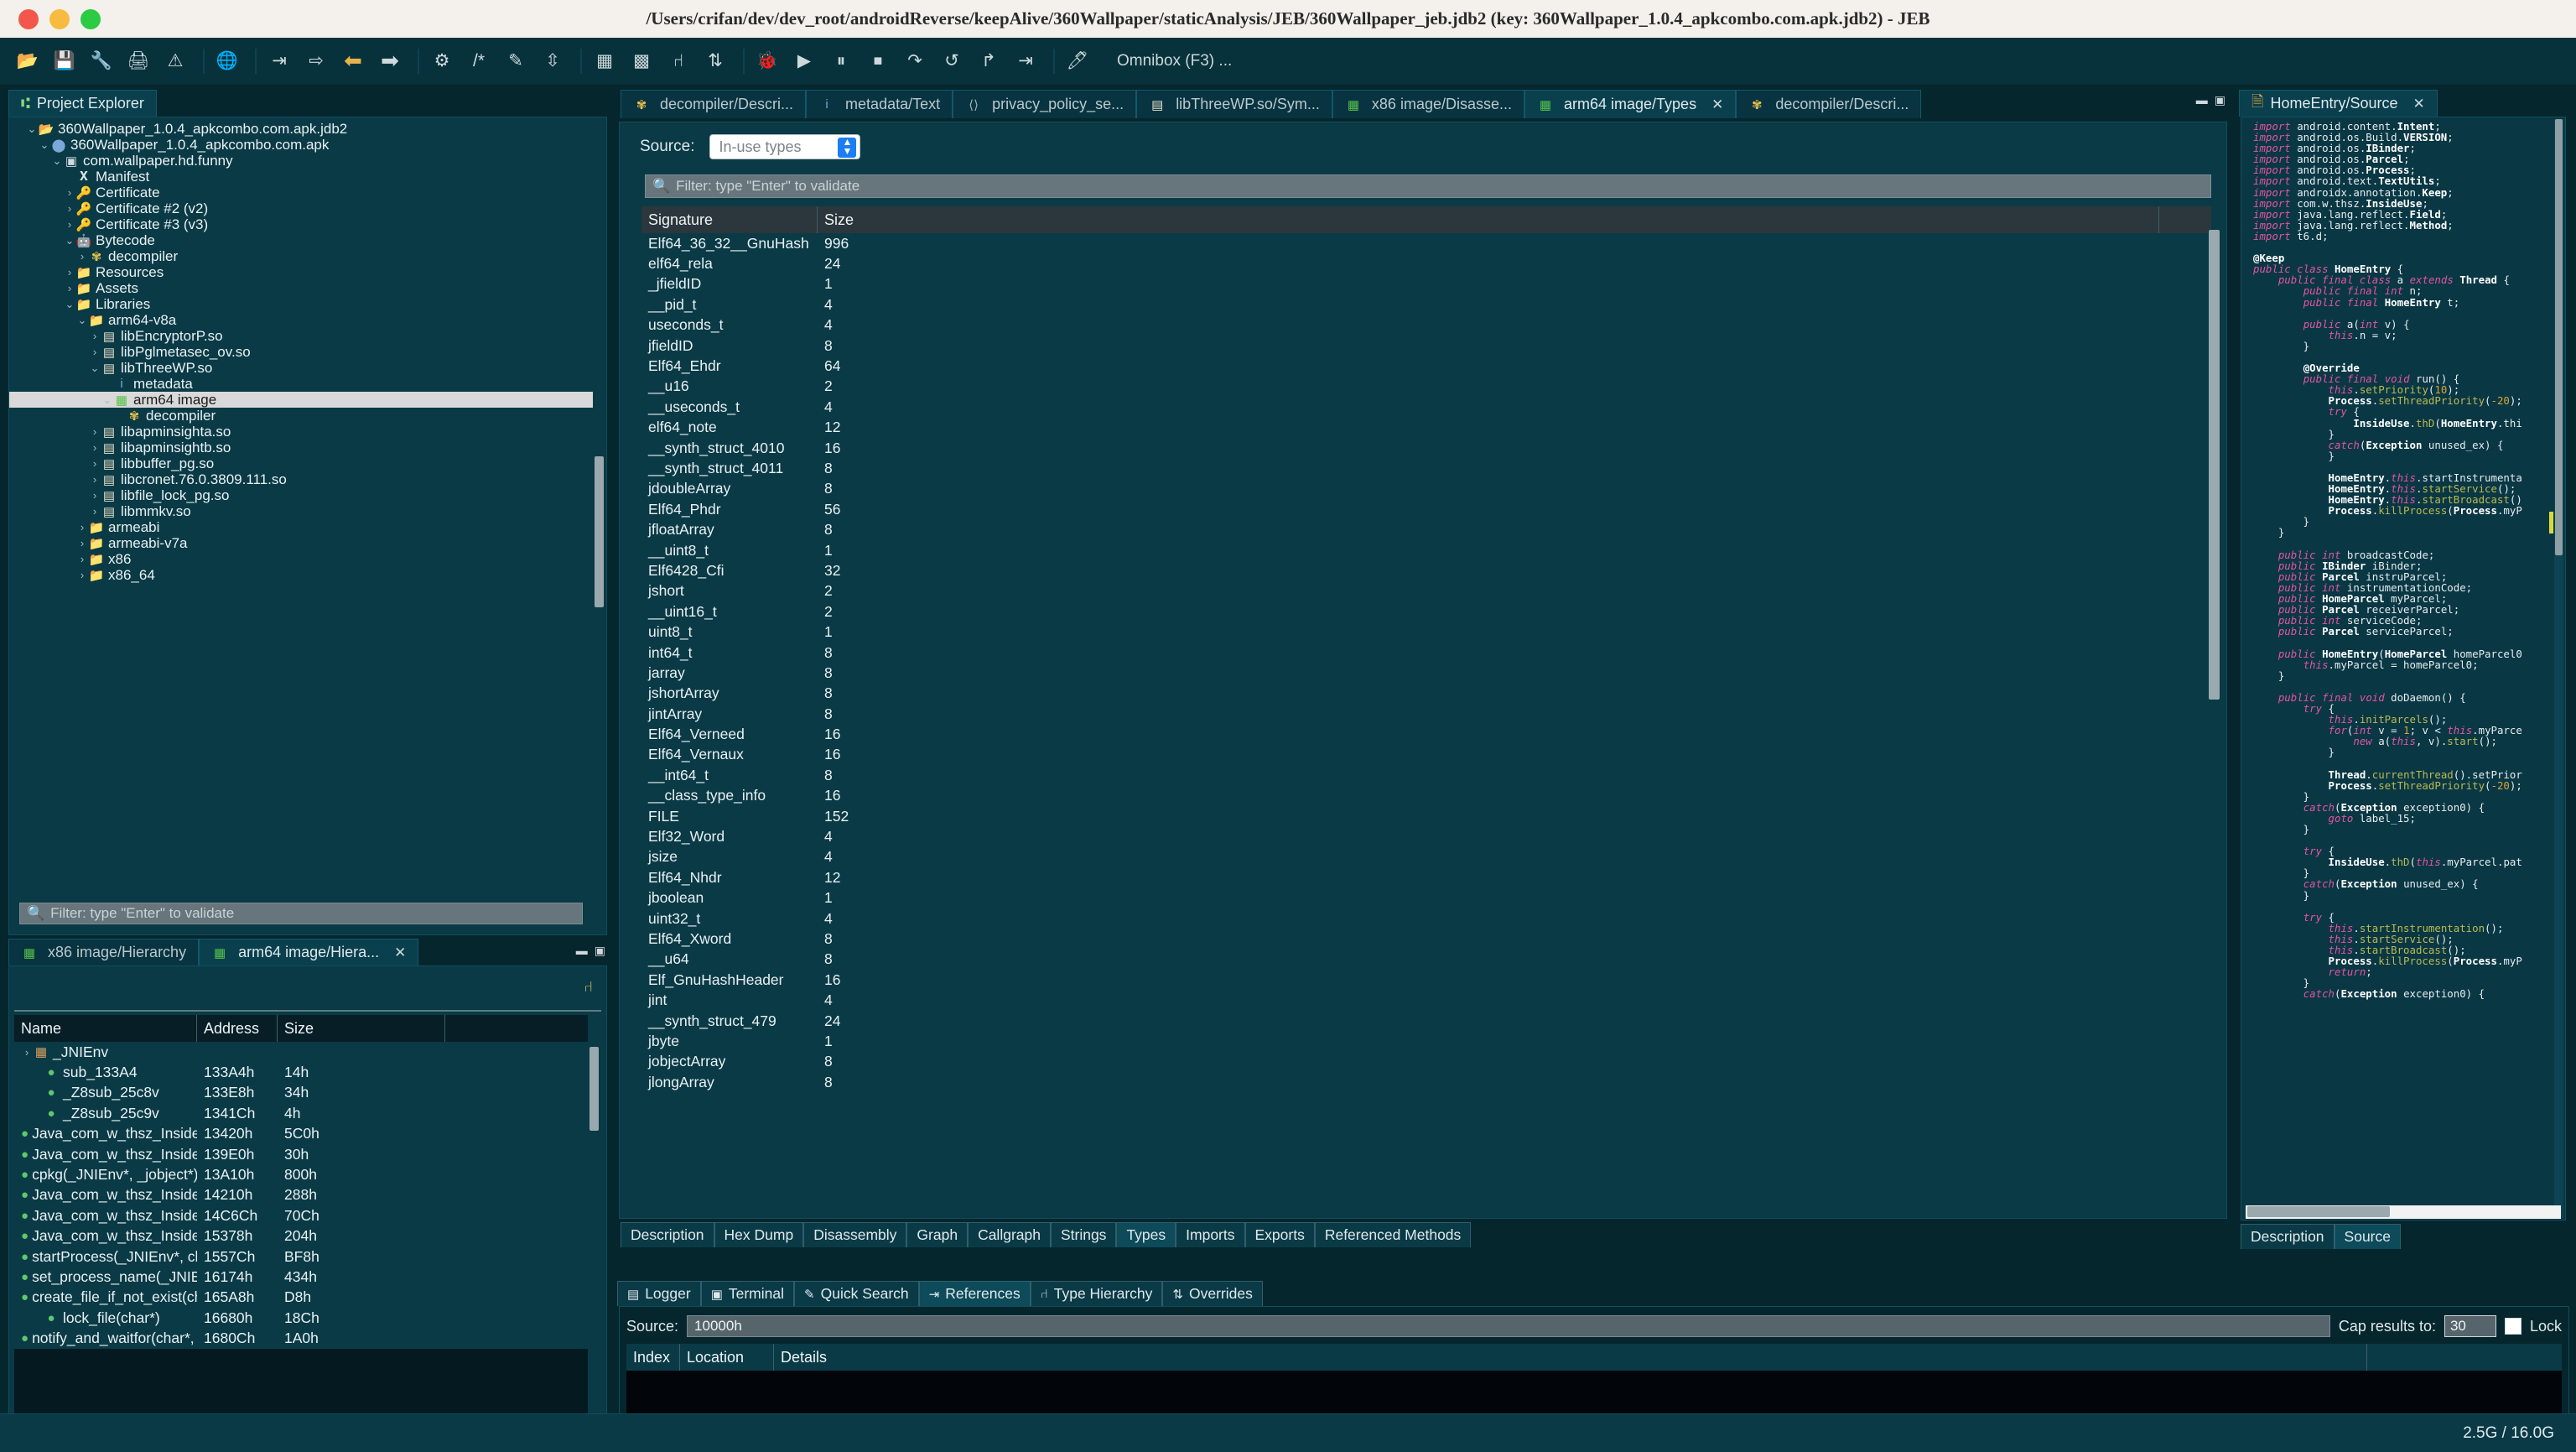 This screenshot has width=2576, height=1452. What do you see at coordinates (1426, 243) in the screenshot?
I see `table-row: Elf64_36_32__GnuHash 996` at bounding box center [1426, 243].